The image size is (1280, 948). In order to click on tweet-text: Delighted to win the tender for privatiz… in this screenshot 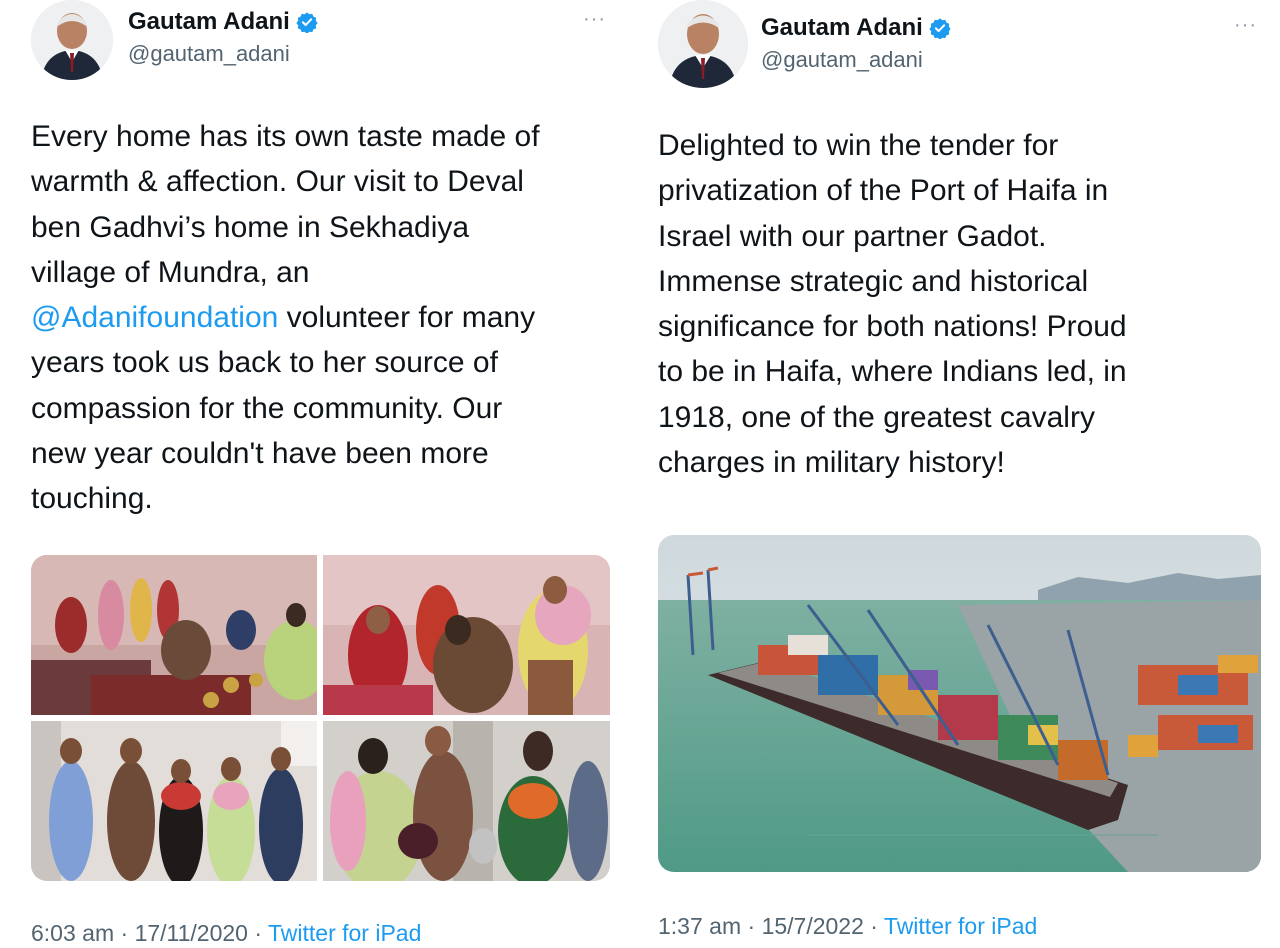, I will do `click(892, 304)`.